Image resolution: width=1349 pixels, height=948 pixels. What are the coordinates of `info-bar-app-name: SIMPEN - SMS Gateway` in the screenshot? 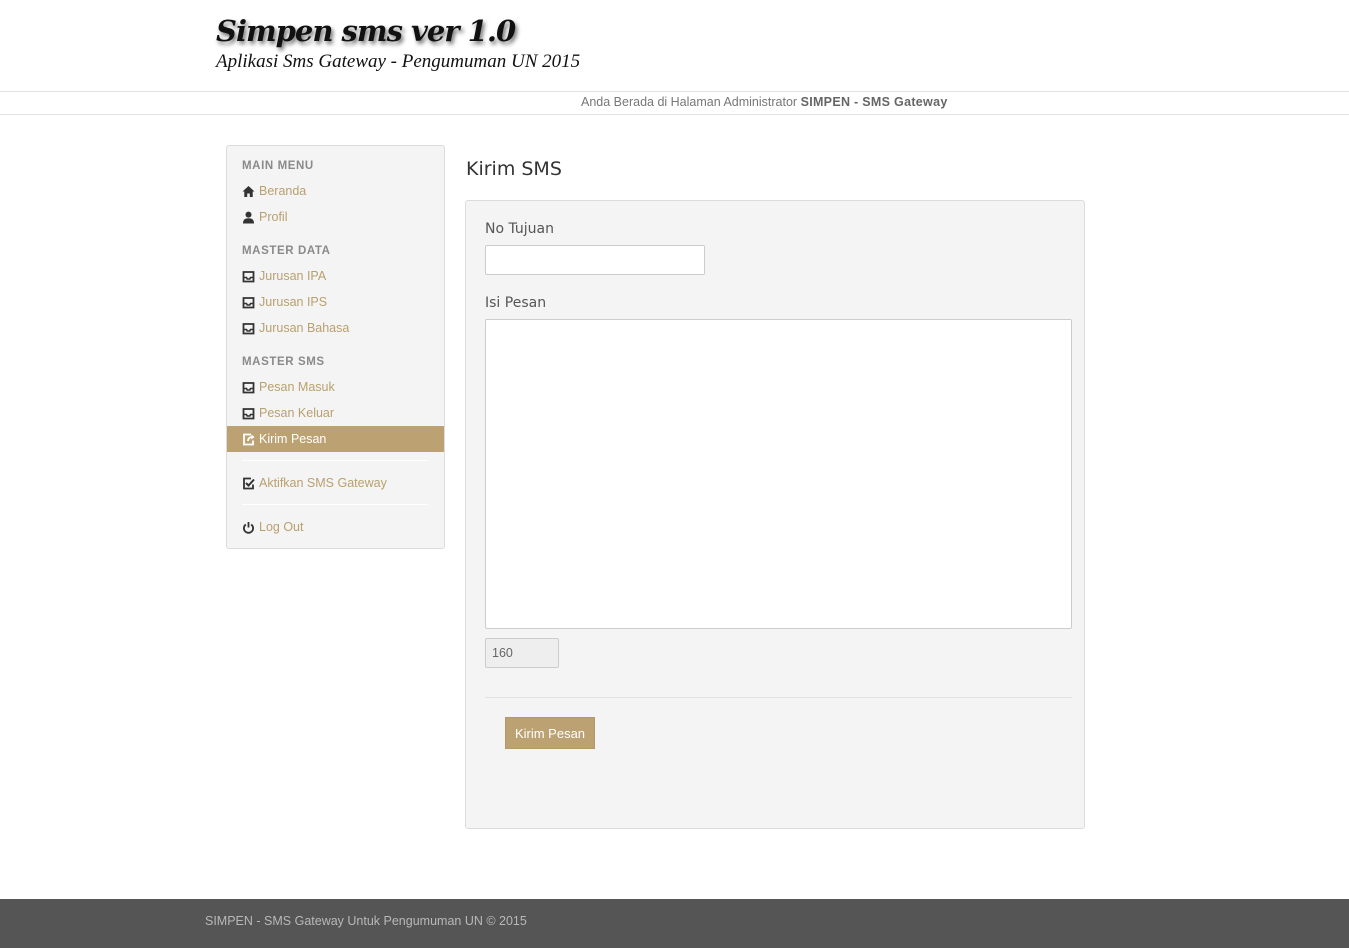 It's located at (874, 102).